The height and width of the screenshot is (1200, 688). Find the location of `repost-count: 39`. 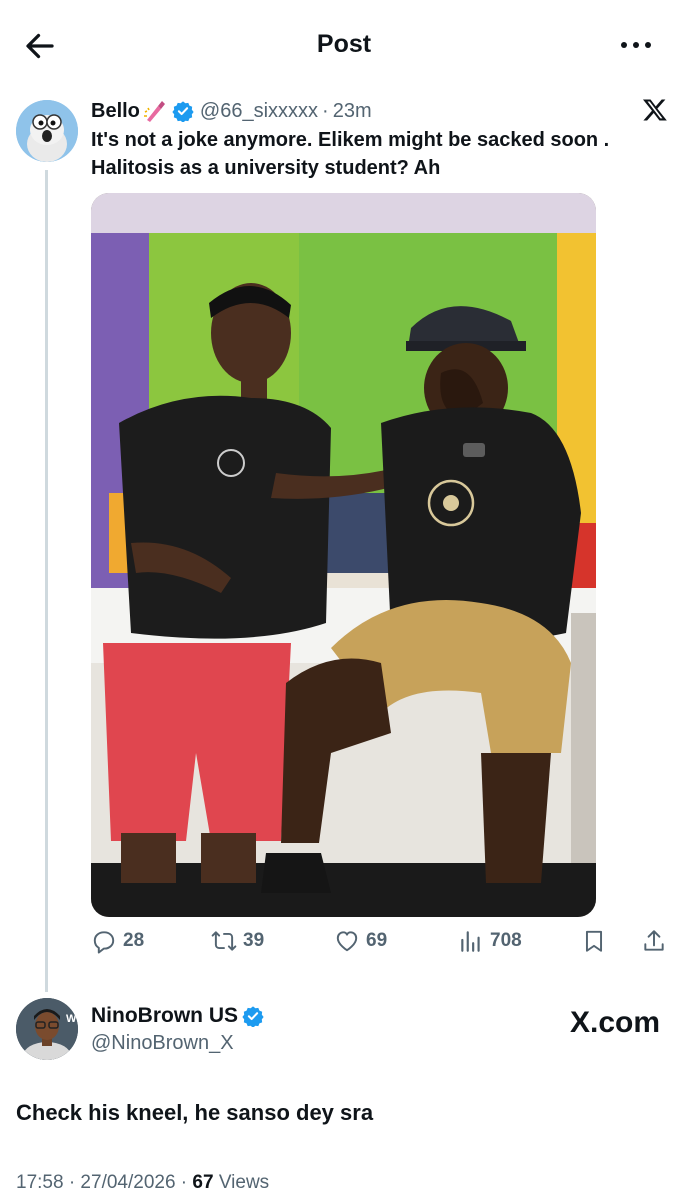

repost-count: 39 is located at coordinates (254, 940).